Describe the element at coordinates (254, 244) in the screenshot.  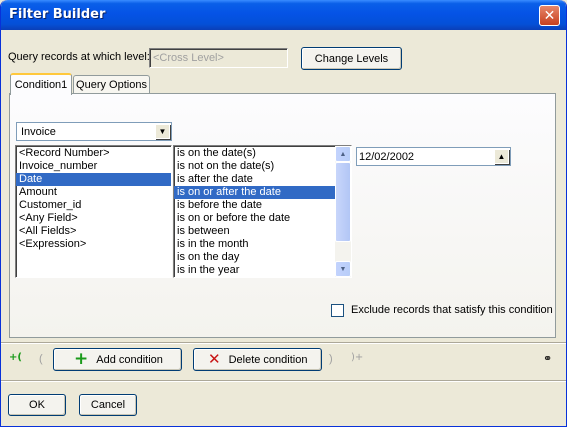
I see `operator-list-item: is in the month` at that location.